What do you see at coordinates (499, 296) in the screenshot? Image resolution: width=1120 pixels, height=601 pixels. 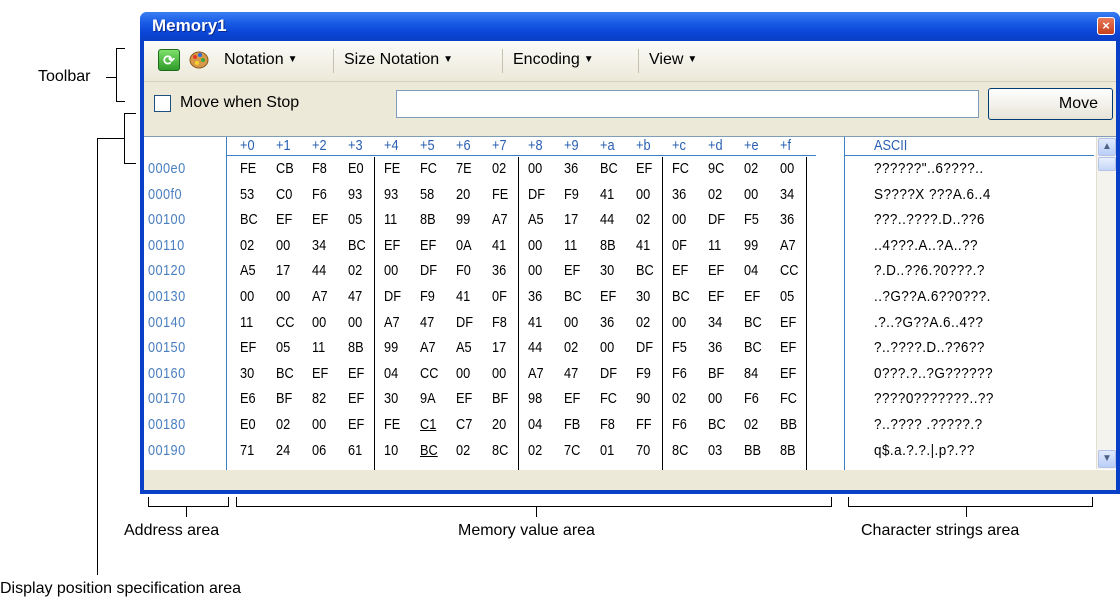 I see `memory-byte: 0F` at bounding box center [499, 296].